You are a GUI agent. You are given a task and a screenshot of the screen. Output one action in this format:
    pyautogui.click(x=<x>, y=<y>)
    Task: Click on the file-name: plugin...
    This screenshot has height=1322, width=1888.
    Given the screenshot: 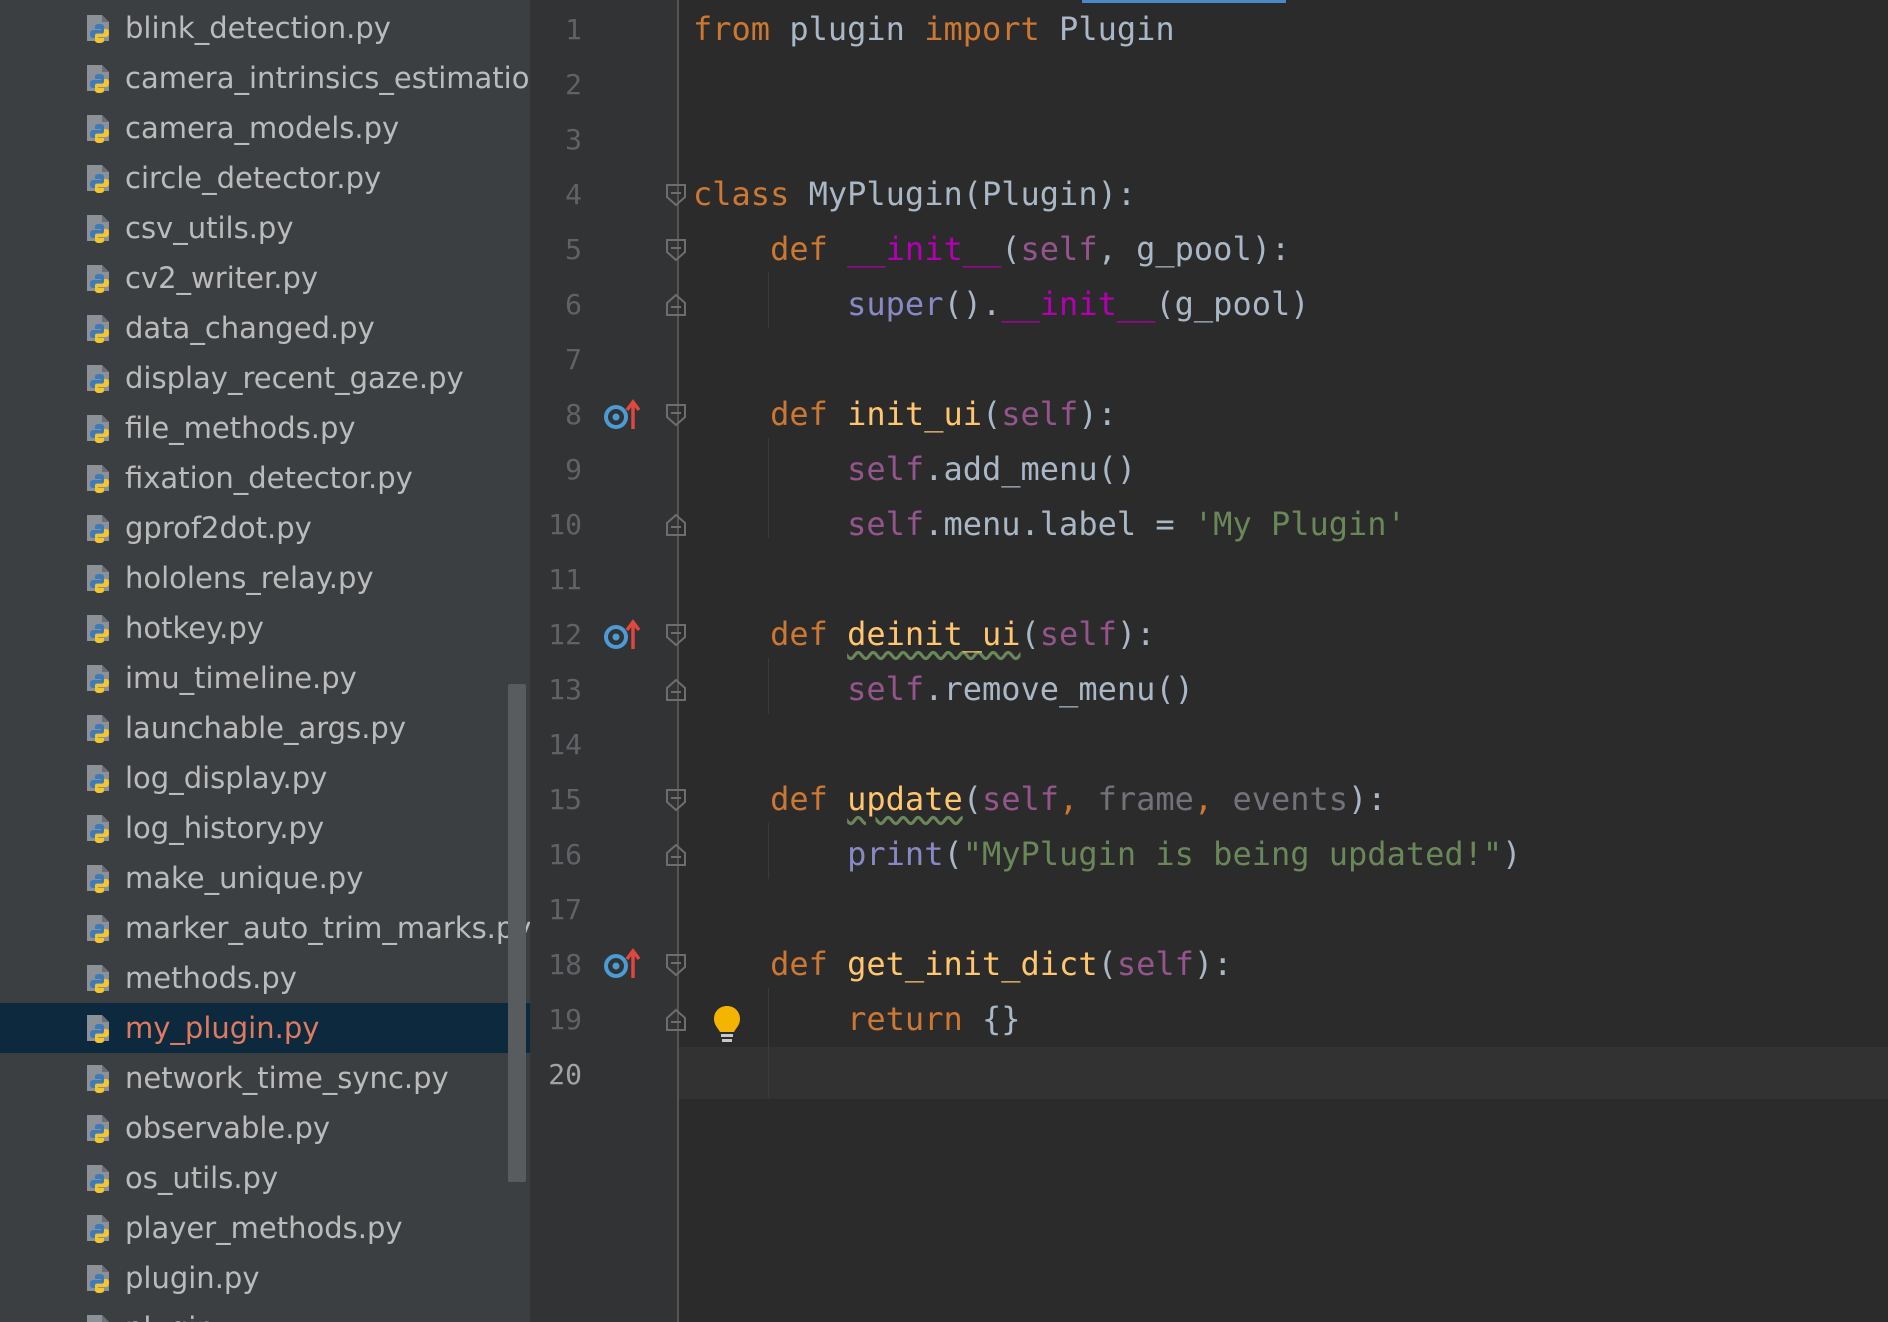 What is the action you would take?
    pyautogui.click(x=183, y=1316)
    